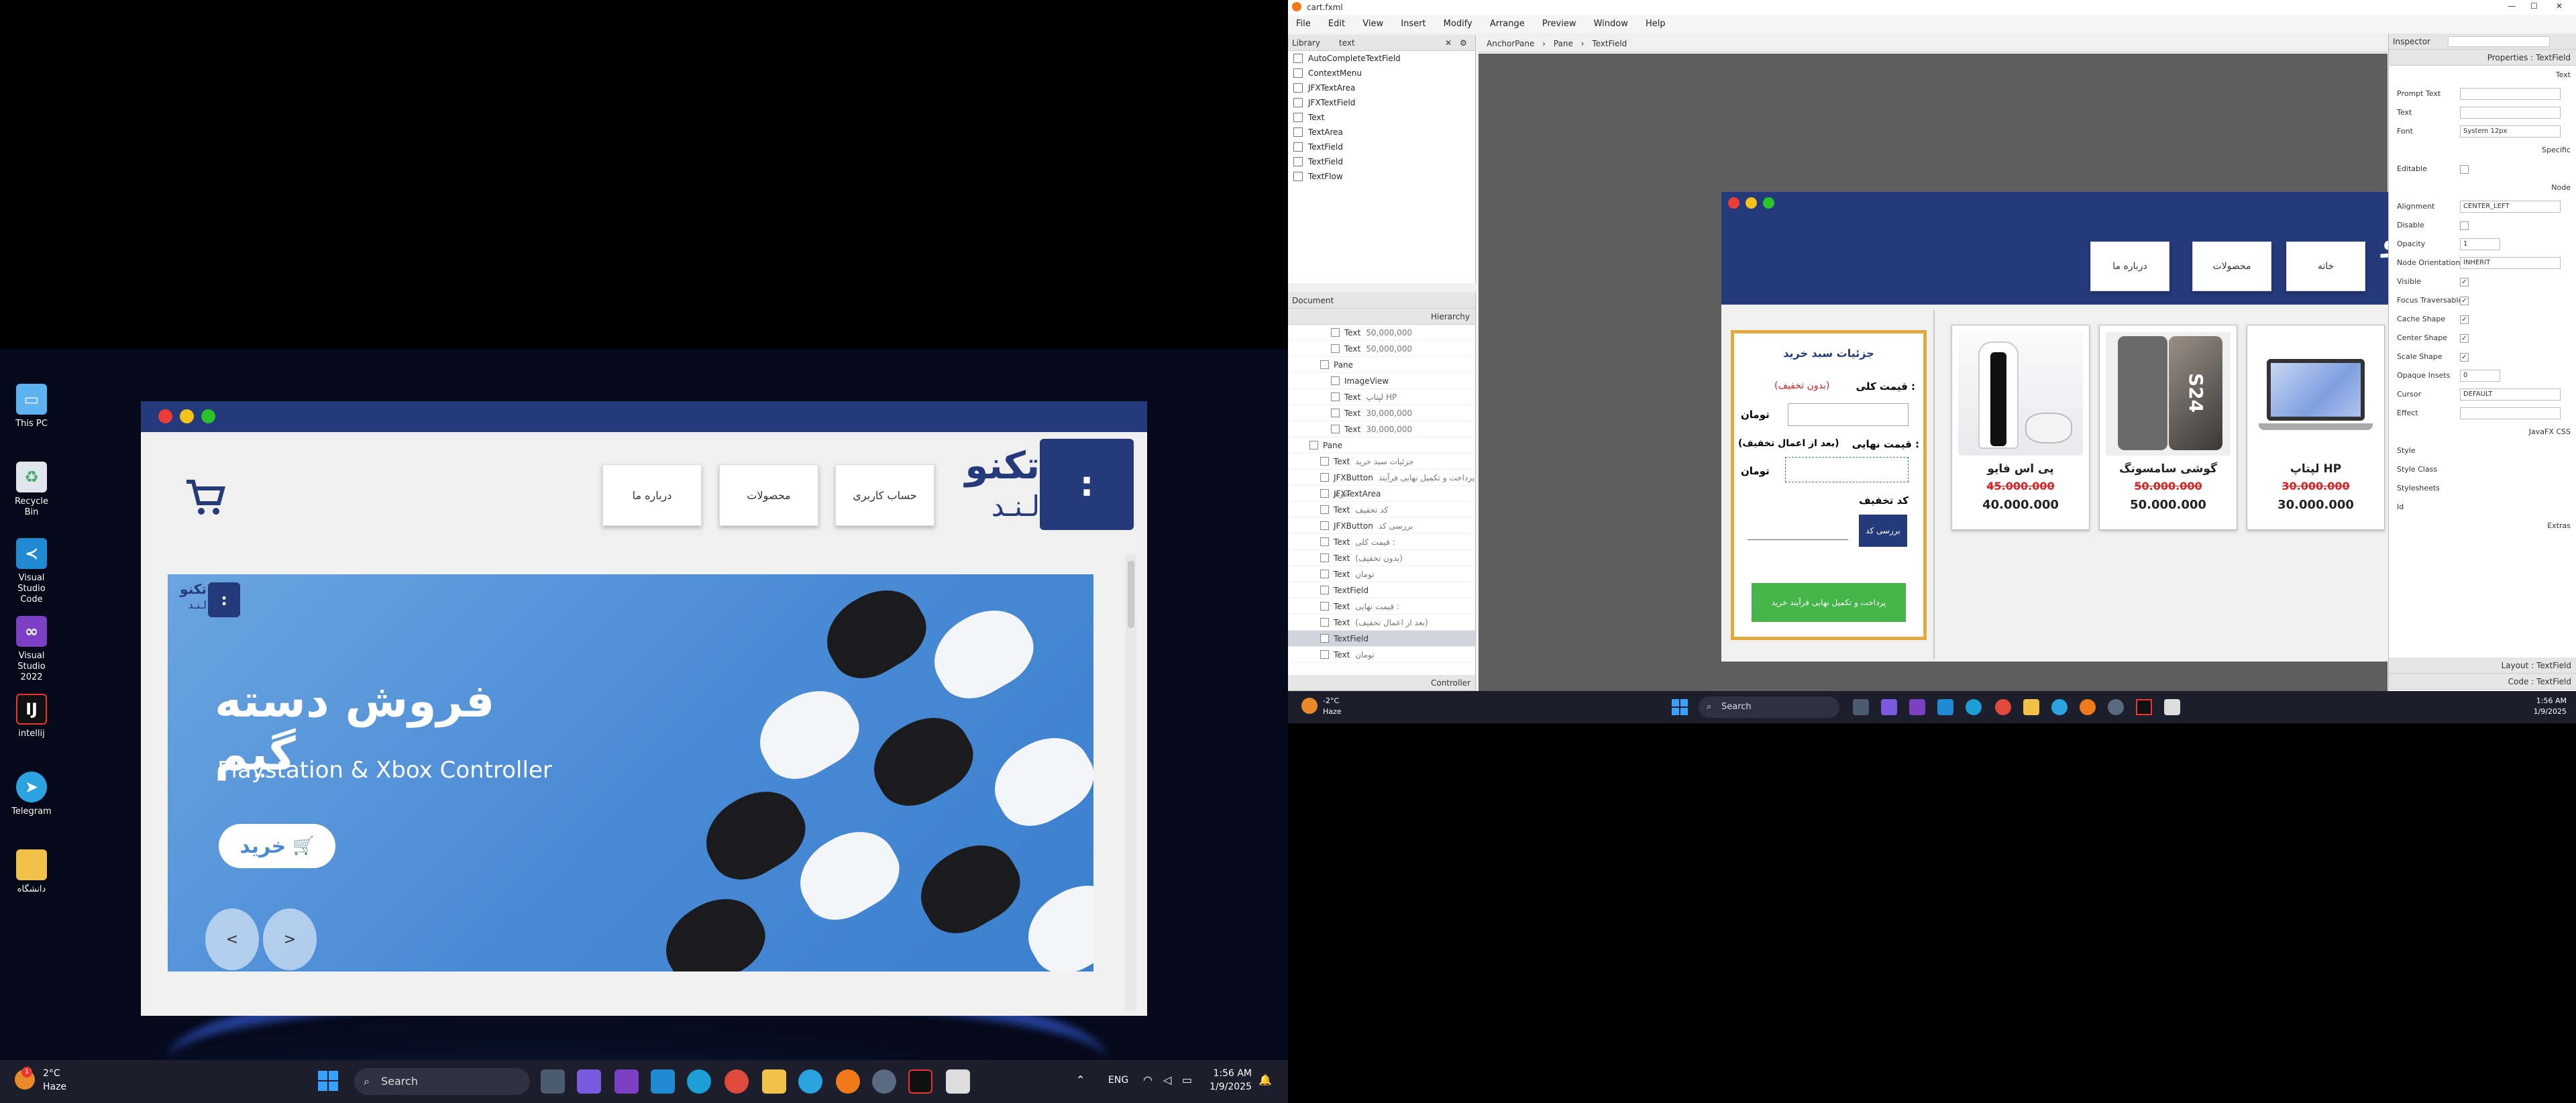 The height and width of the screenshot is (1103, 2576). I want to click on hierarchy-row: Text (بعد از اعمال تخفیف), so click(1381, 623).